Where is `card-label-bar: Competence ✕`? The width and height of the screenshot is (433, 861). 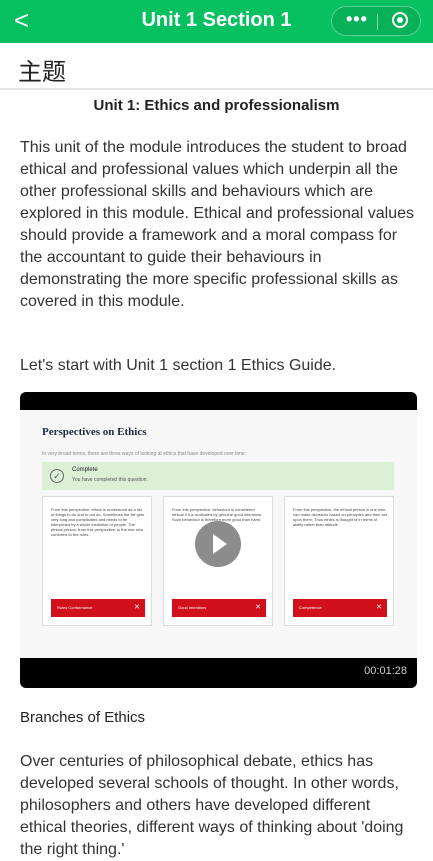
card-label-bar: Competence ✕ is located at coordinates (340, 608).